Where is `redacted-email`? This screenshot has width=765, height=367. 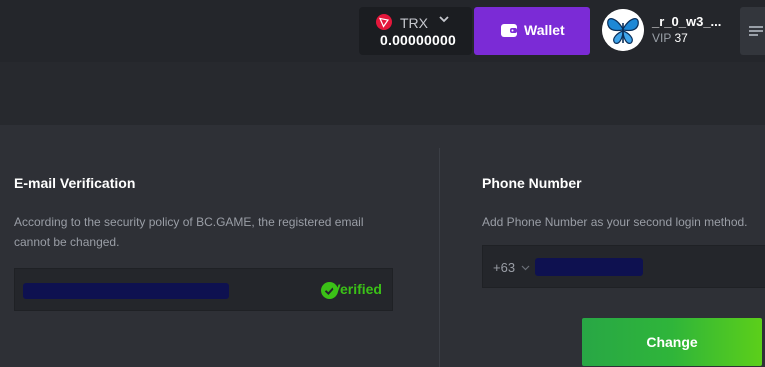 redacted-email is located at coordinates (126, 291).